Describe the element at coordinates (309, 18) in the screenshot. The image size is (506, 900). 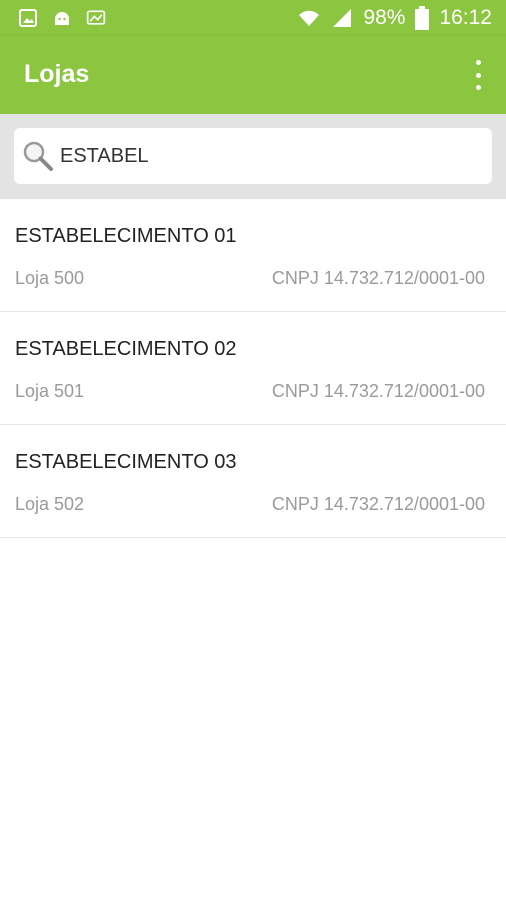
I see `wifi-icon` at that location.